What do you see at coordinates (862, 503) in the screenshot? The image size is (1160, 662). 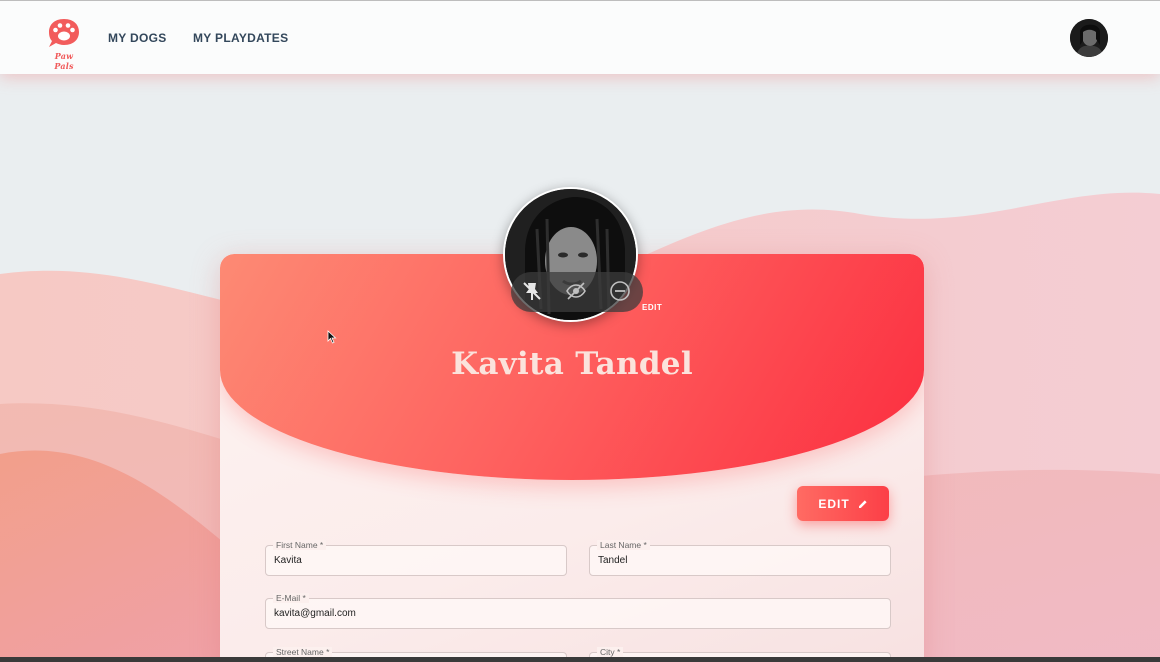 I see `pencil-icon` at bounding box center [862, 503].